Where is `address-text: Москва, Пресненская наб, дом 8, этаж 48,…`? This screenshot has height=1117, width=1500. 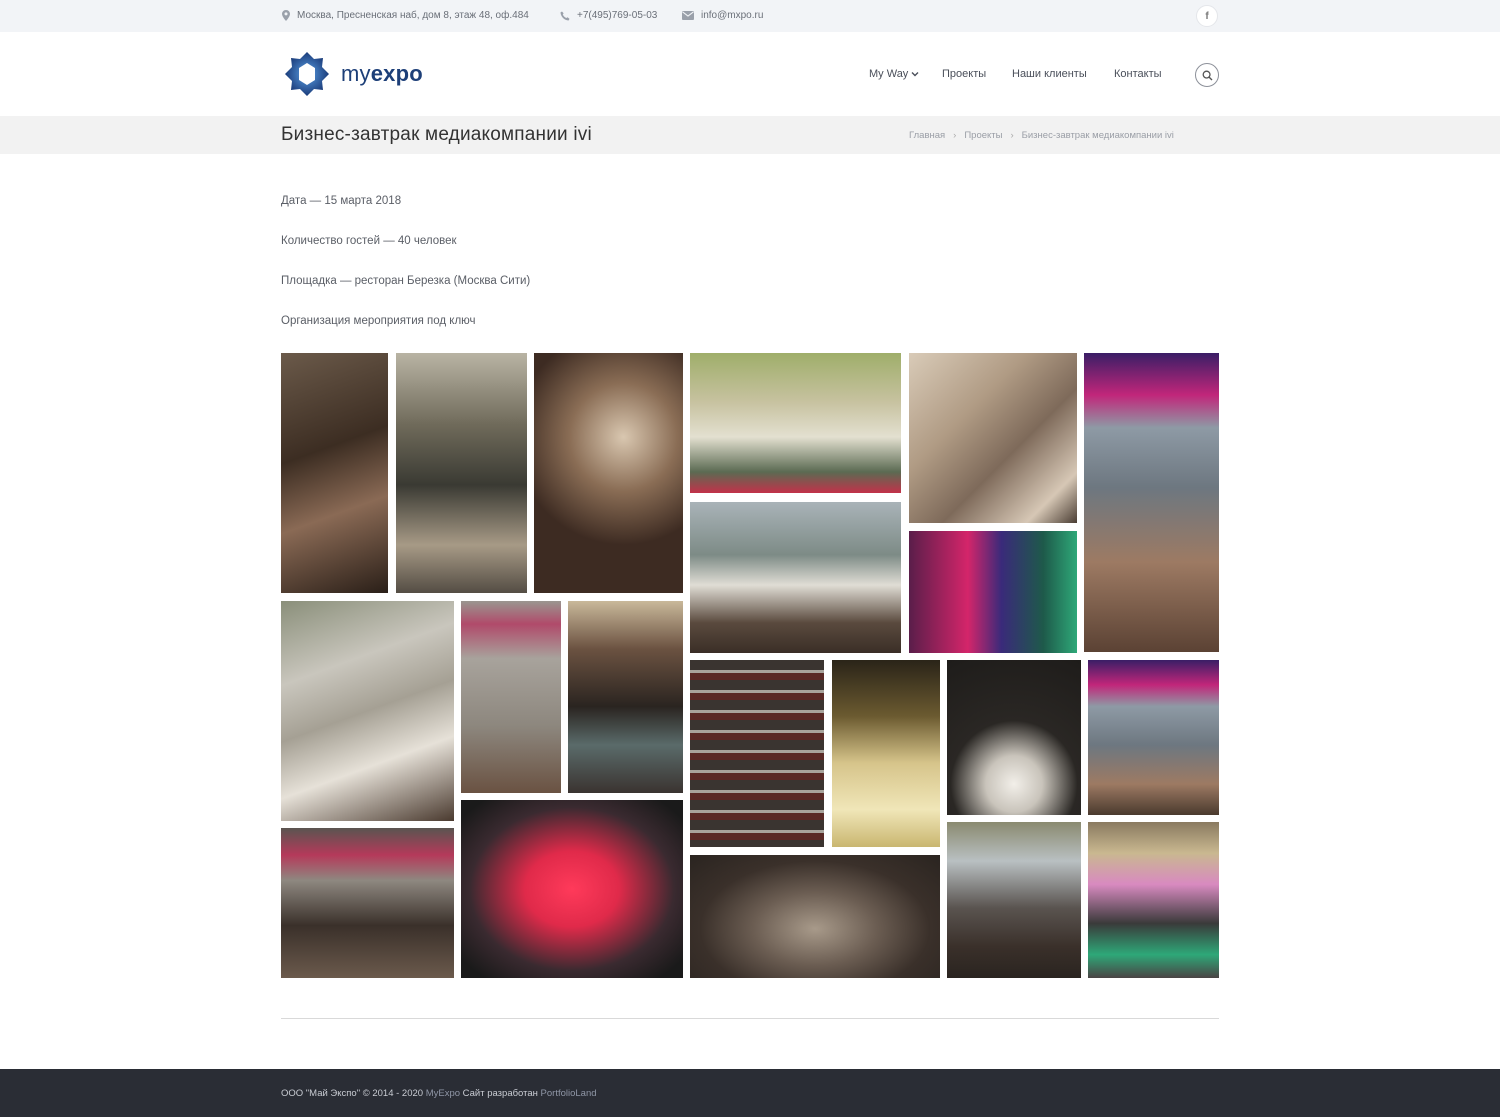 address-text: Москва, Пресненская наб, дом 8, этаж 48,… is located at coordinates (413, 15).